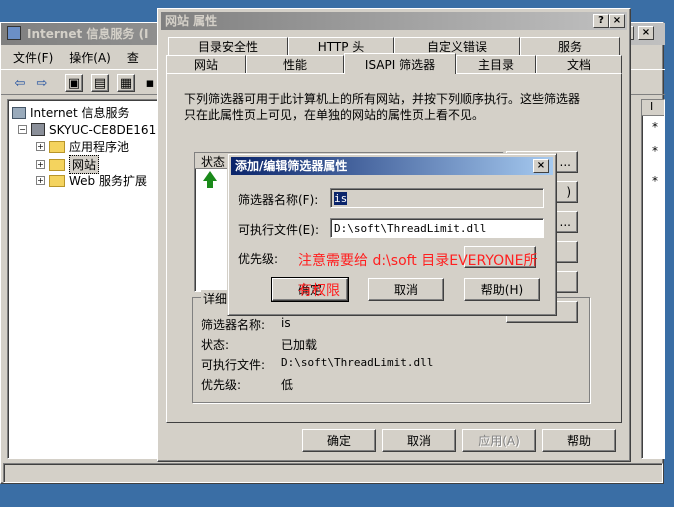 The image size is (674, 507). Describe the element at coordinates (601, 21) in the screenshot. I see `help-icon: ?` at that location.